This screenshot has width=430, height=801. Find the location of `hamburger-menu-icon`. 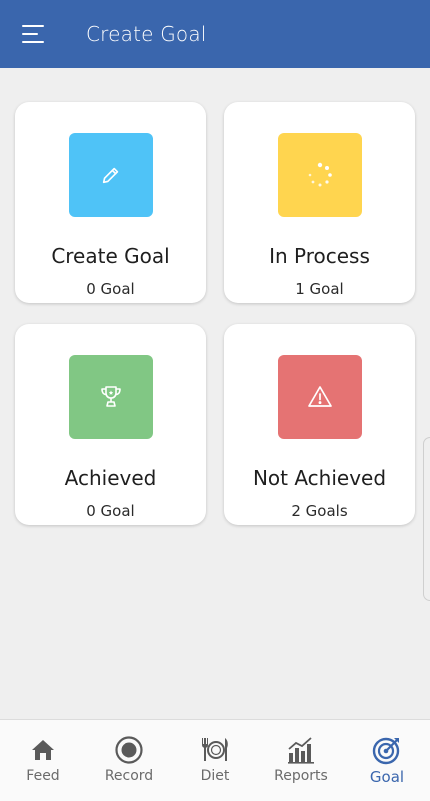

hamburger-menu-icon is located at coordinates (33, 34).